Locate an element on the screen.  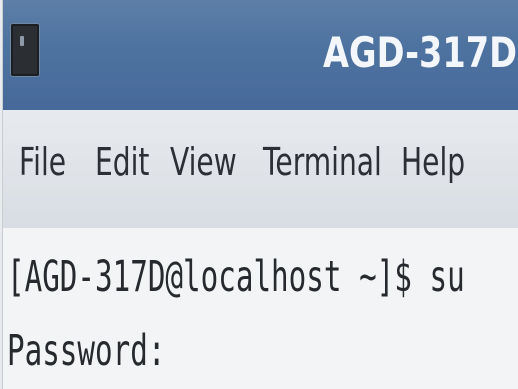
terminal-line-command: [AGD-317D@localhost ~]$ su is located at coordinates (236, 277).